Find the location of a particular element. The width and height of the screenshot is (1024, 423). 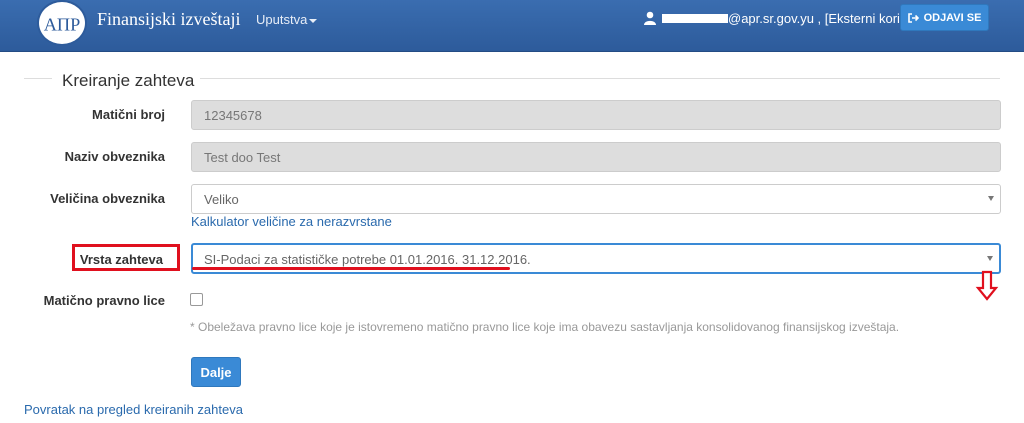

dalje-button: Dalje is located at coordinates (216, 372).